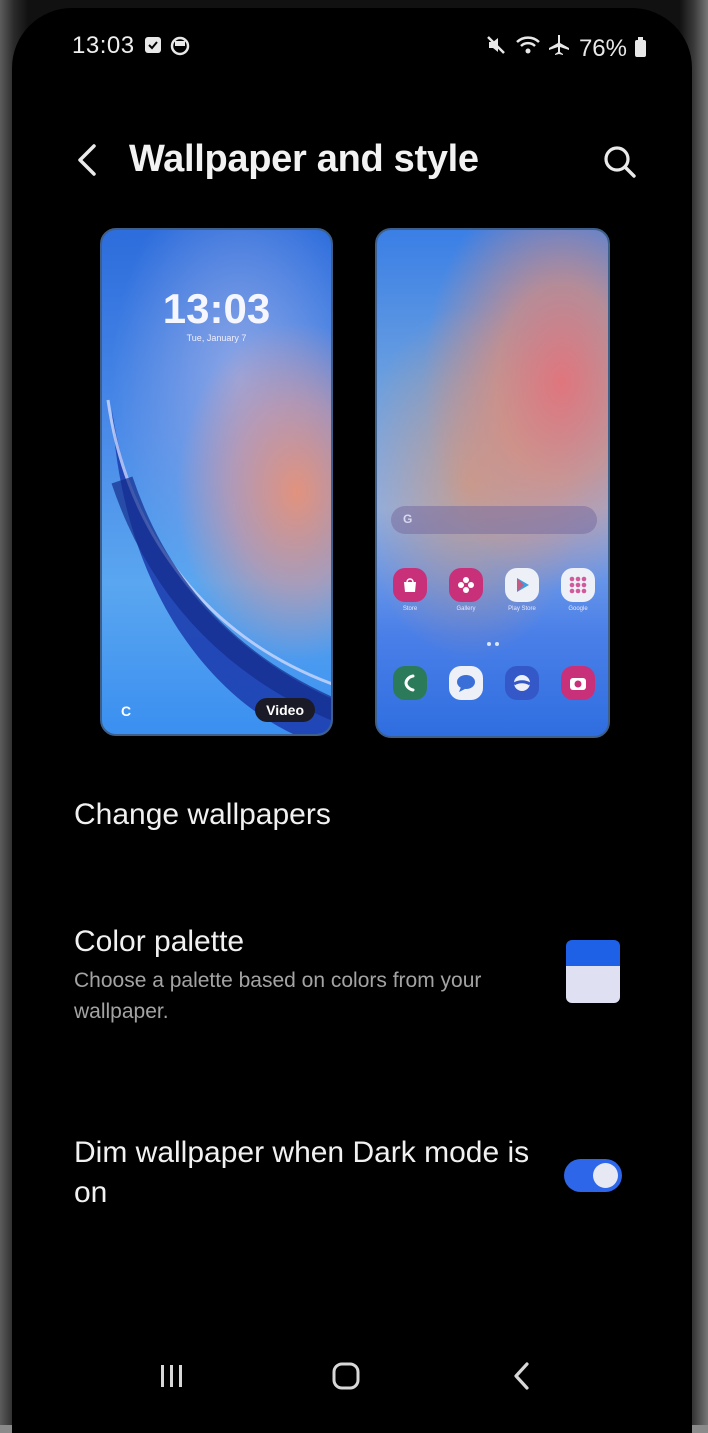 The height and width of the screenshot is (1433, 708). I want to click on lock-shortcut-icon: C, so click(126, 711).